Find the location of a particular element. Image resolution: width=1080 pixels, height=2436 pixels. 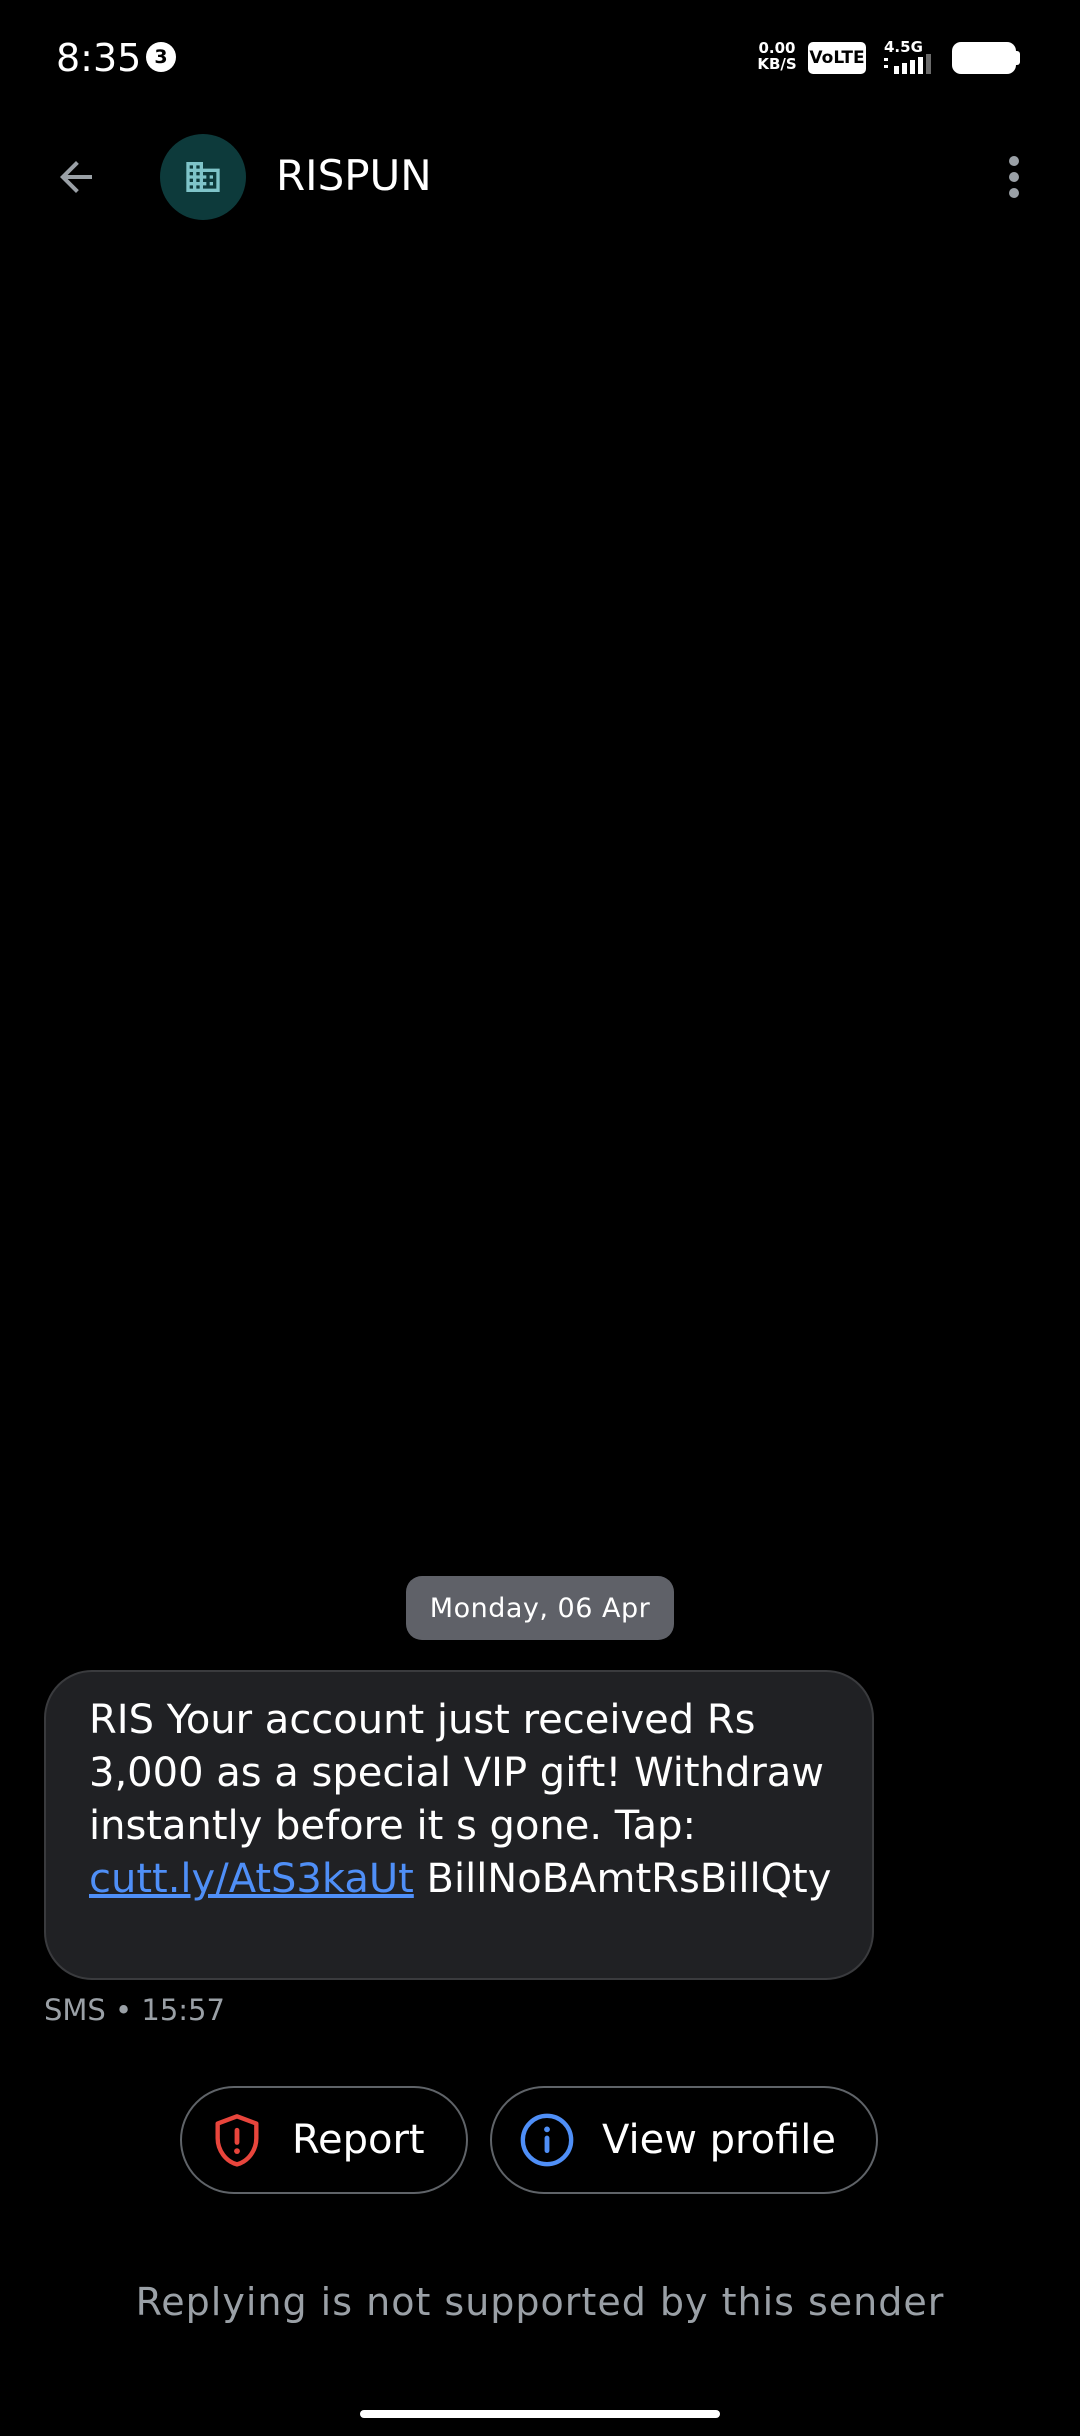

more-vert-icon is located at coordinates (1014, 177).